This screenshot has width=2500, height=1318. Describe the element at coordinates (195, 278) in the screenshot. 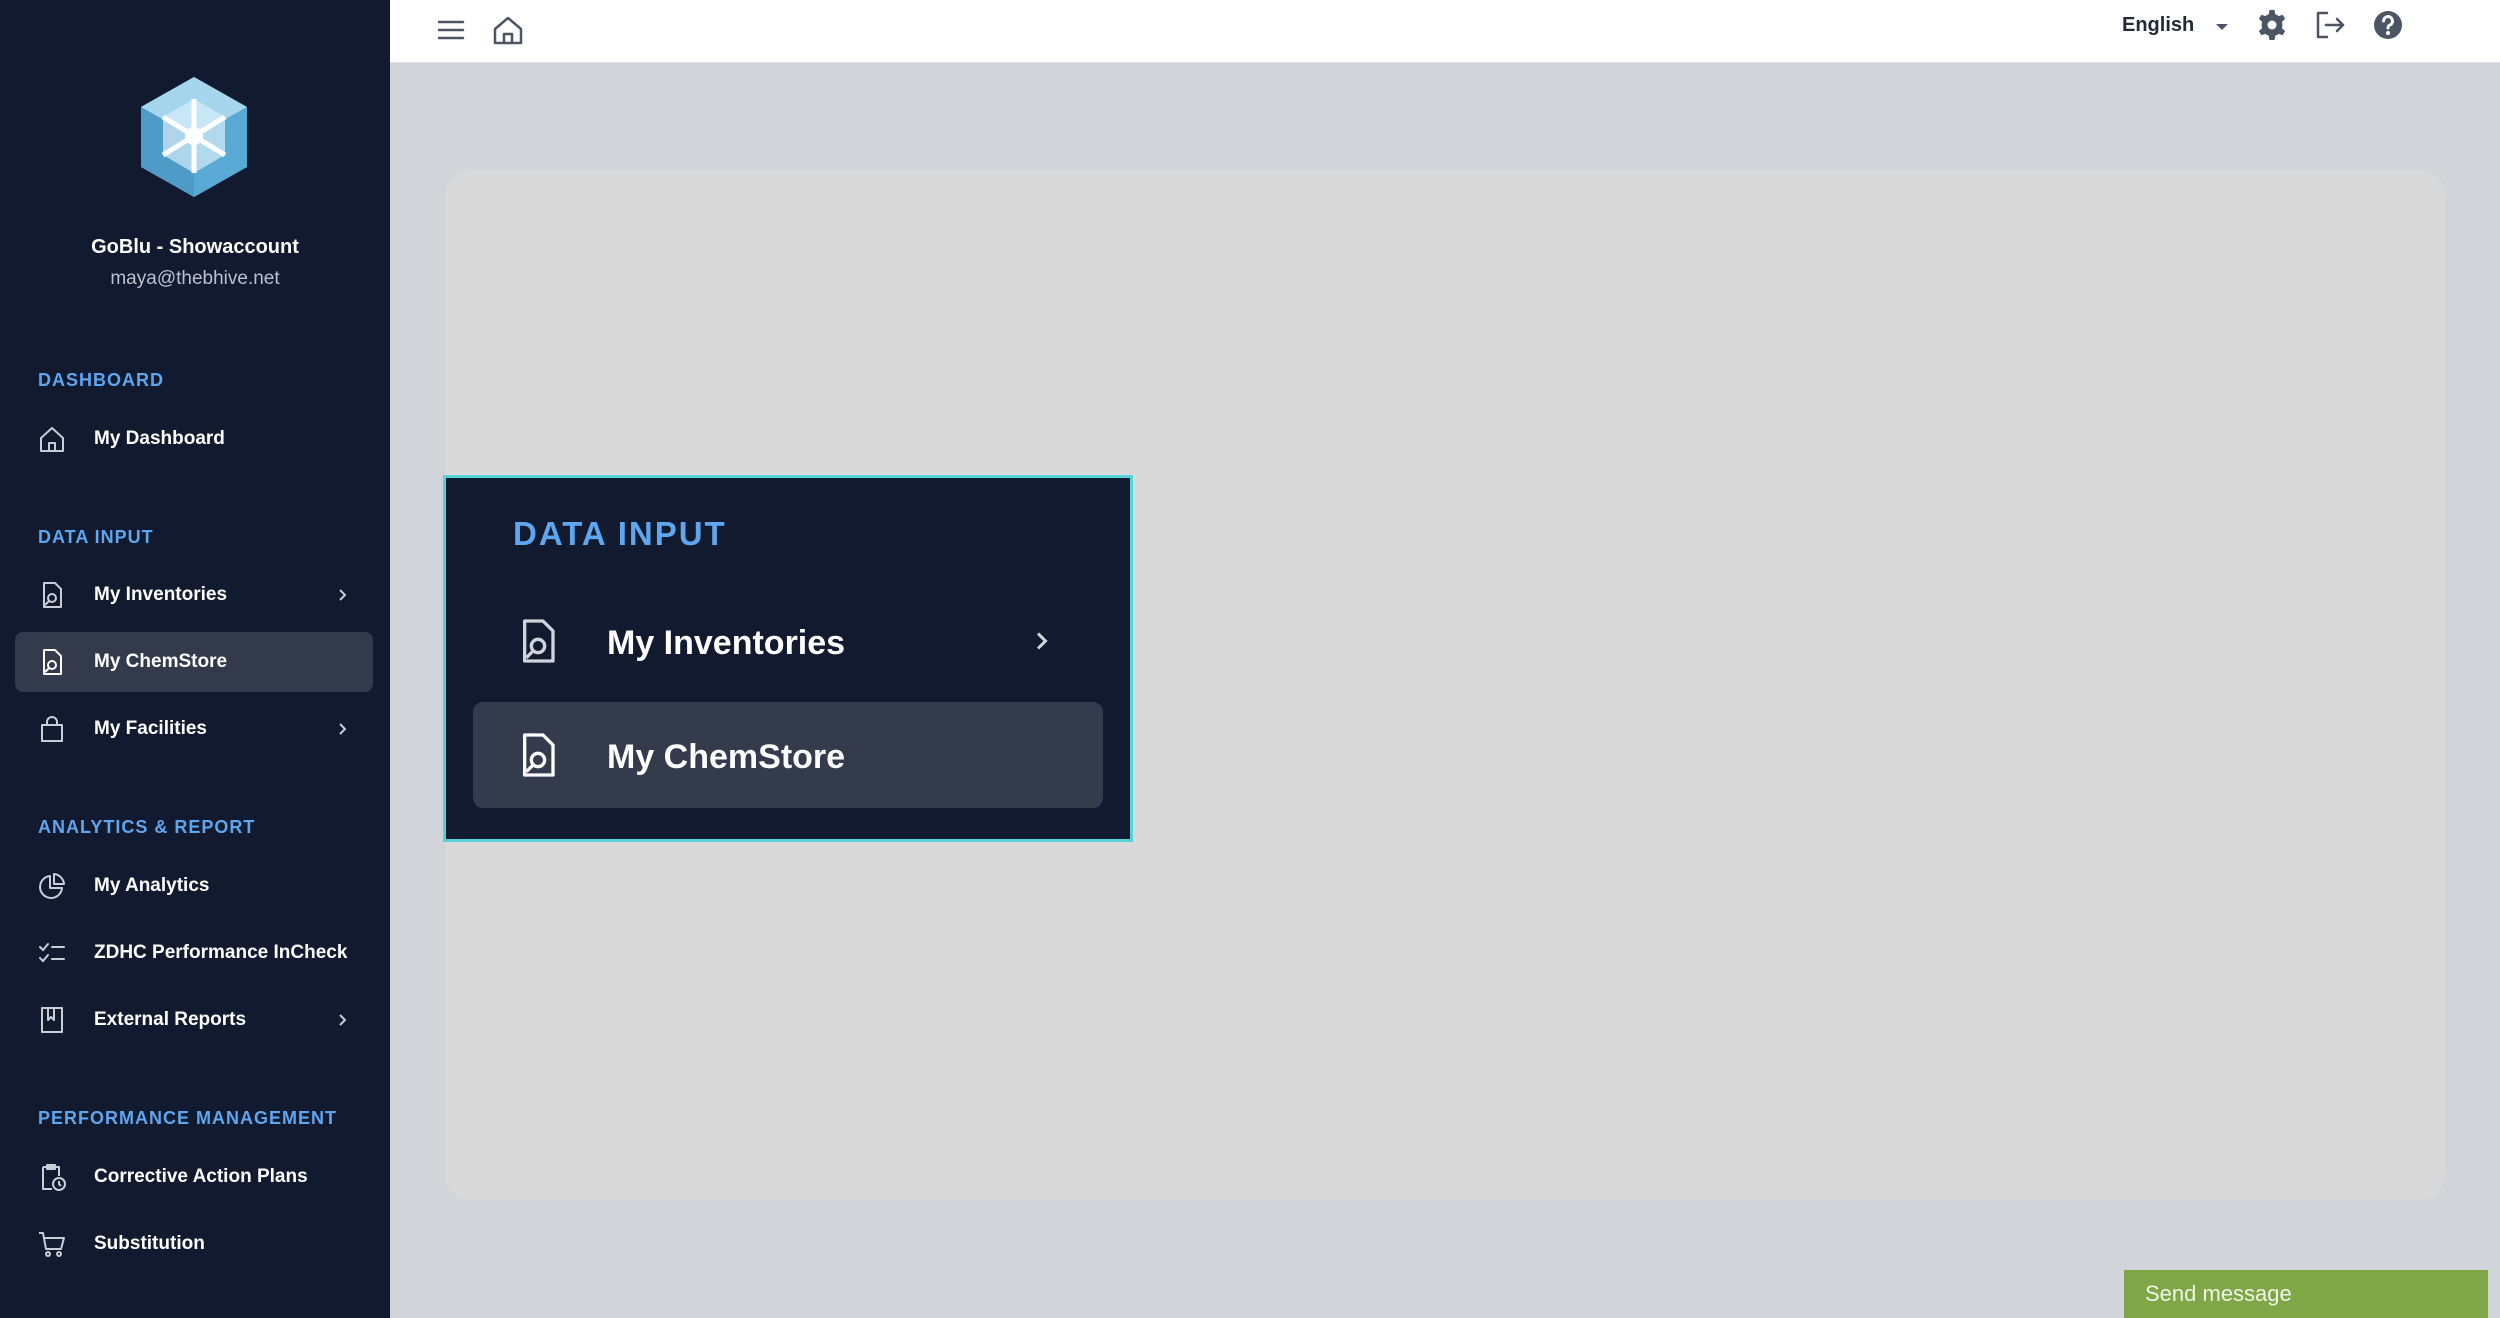

I see `account-email: maya@thebhive.net` at that location.